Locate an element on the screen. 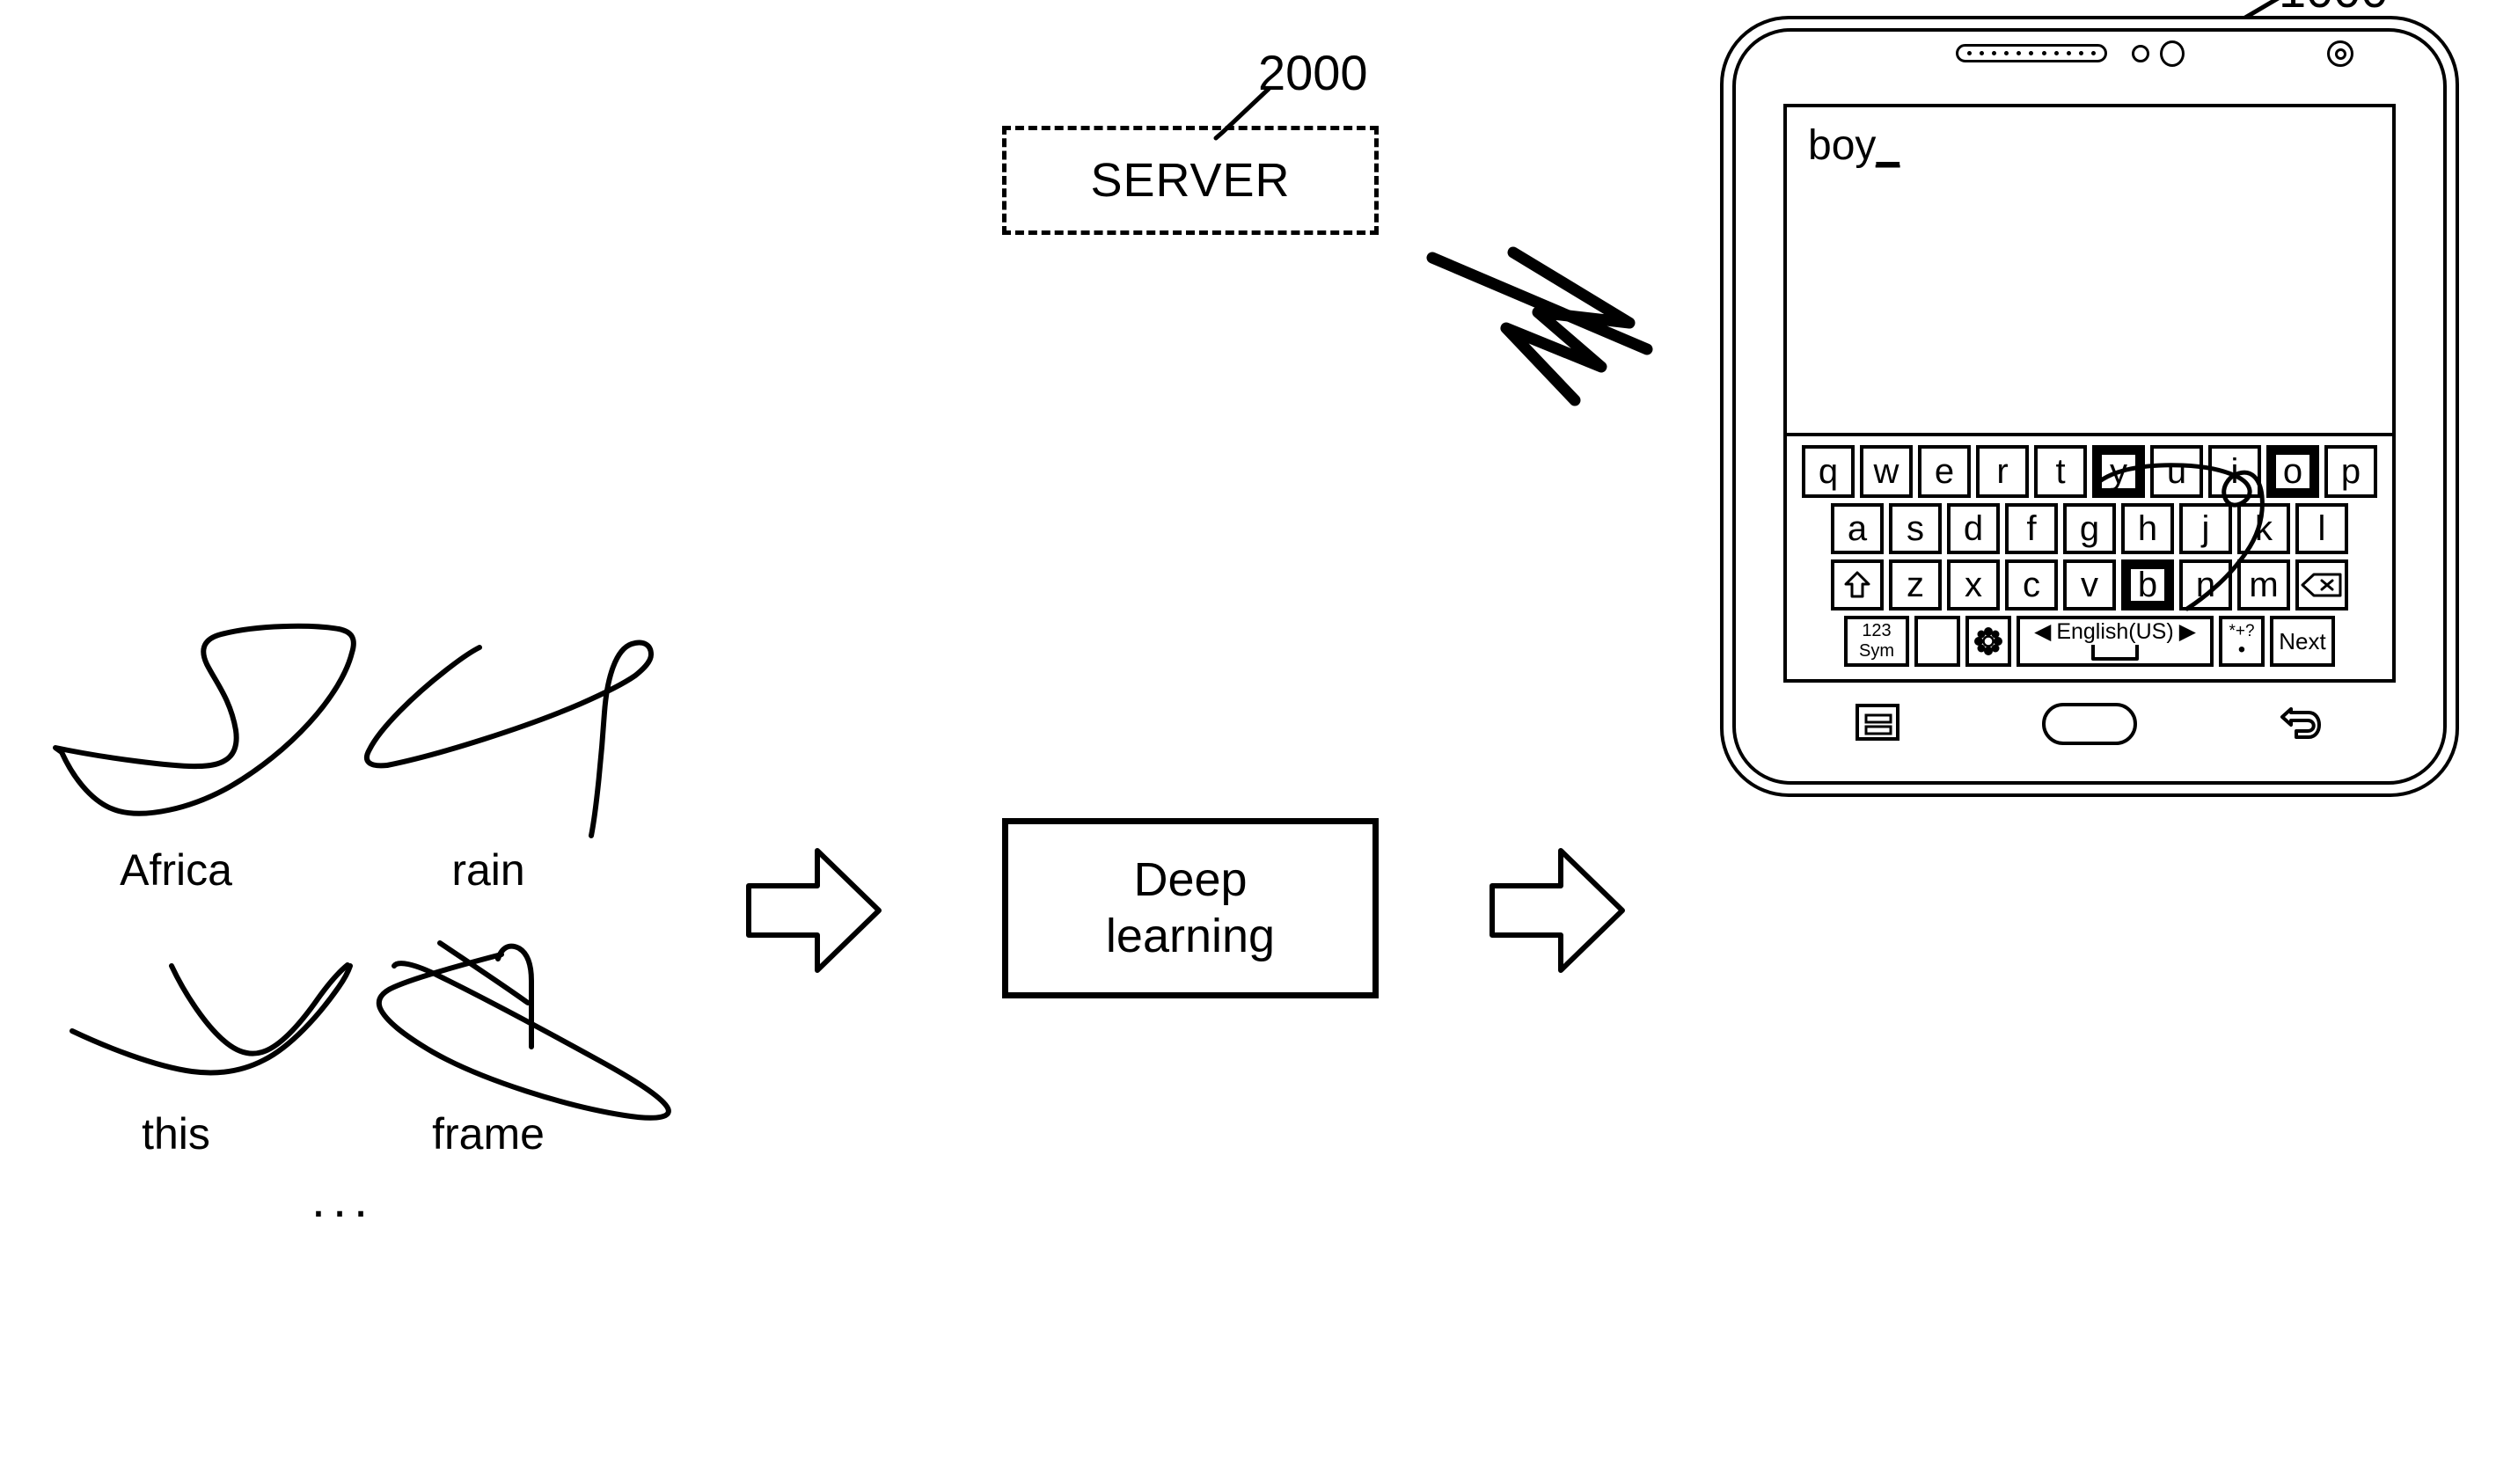  key-period-bottom: • is located at coordinates (2241, 649).